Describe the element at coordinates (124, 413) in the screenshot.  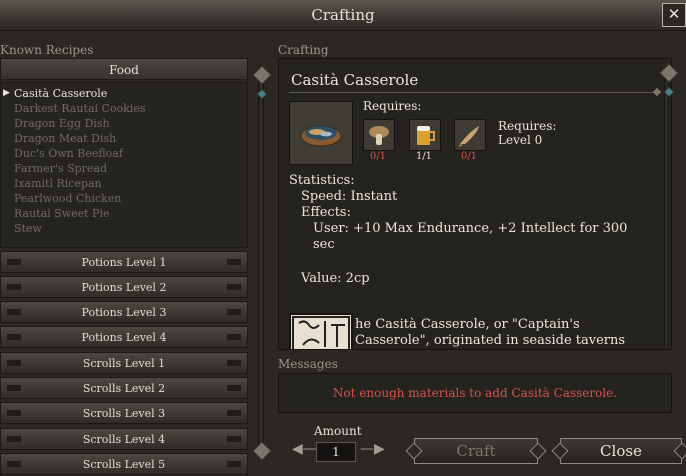
I see `category-button: Scrolls Level 3` at that location.